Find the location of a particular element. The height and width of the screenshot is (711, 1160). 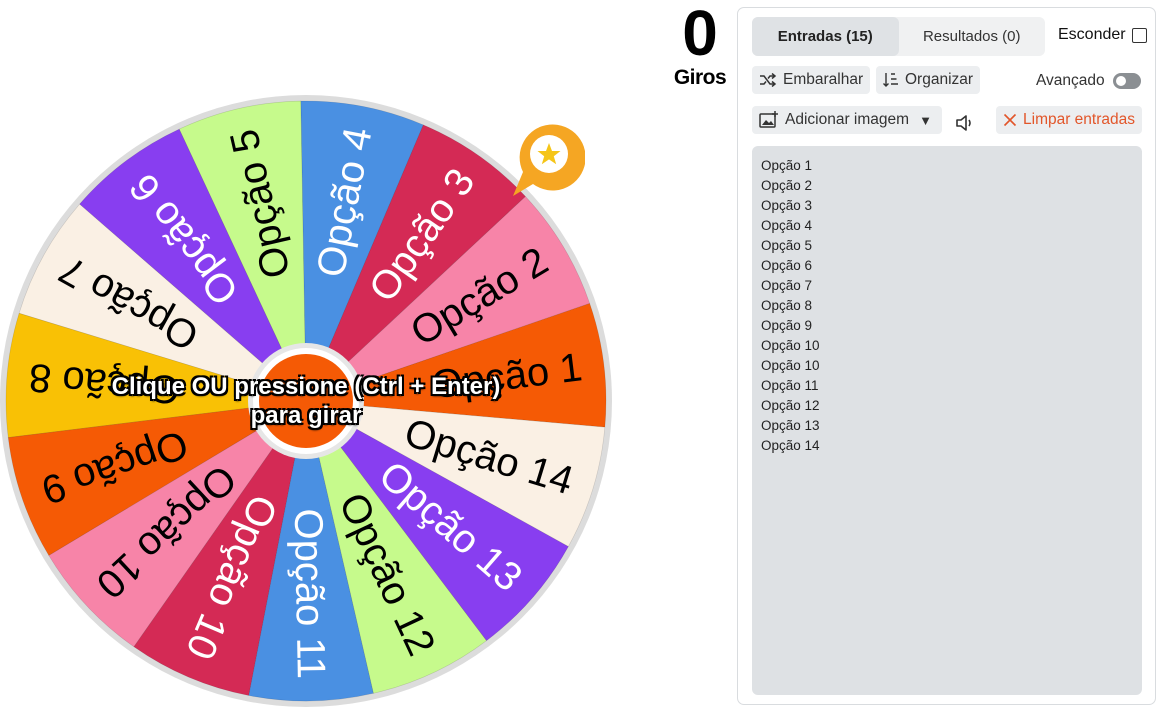

wheel-slice-label: Opção 11 is located at coordinates (309, 593).